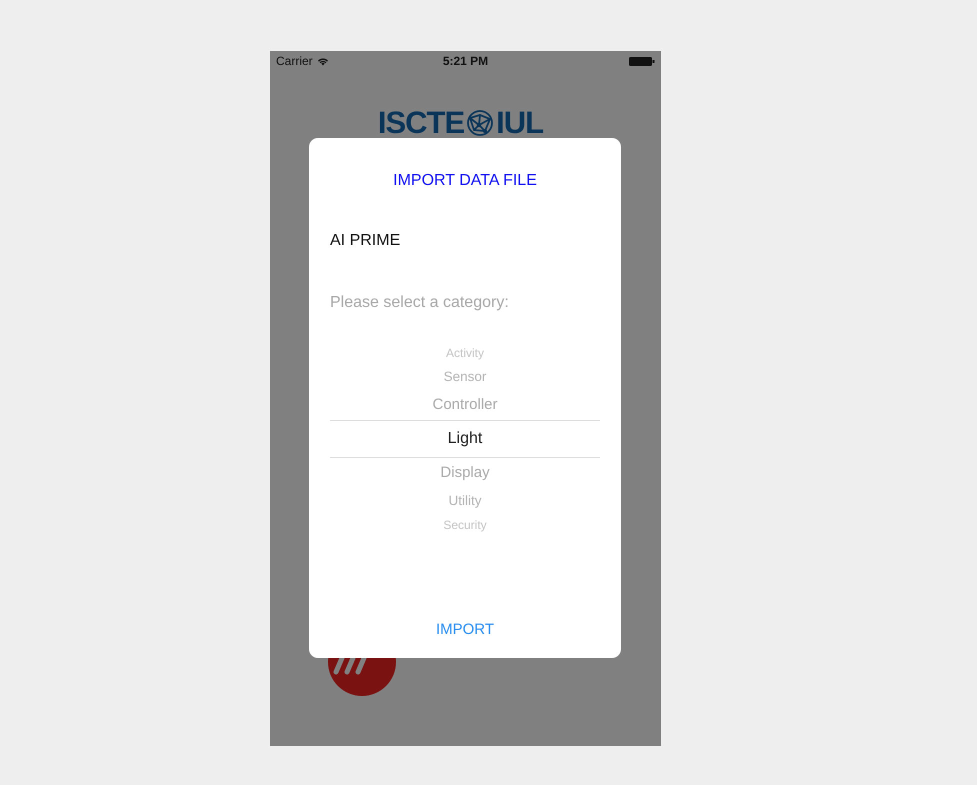 This screenshot has width=977, height=785. What do you see at coordinates (322, 61) in the screenshot?
I see `wifi-icon` at bounding box center [322, 61].